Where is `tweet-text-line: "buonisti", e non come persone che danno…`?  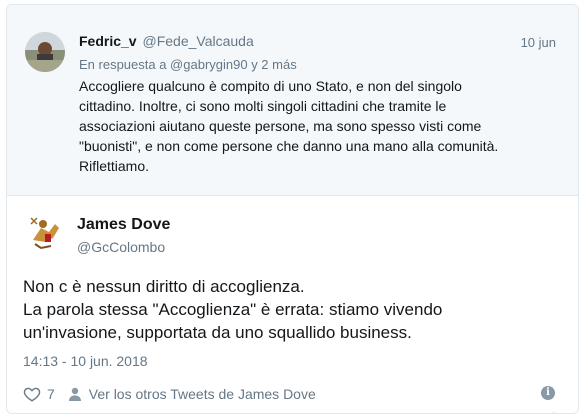
tweet-text-line: "buonisti", e non come persone che danno… is located at coordinates (289, 146).